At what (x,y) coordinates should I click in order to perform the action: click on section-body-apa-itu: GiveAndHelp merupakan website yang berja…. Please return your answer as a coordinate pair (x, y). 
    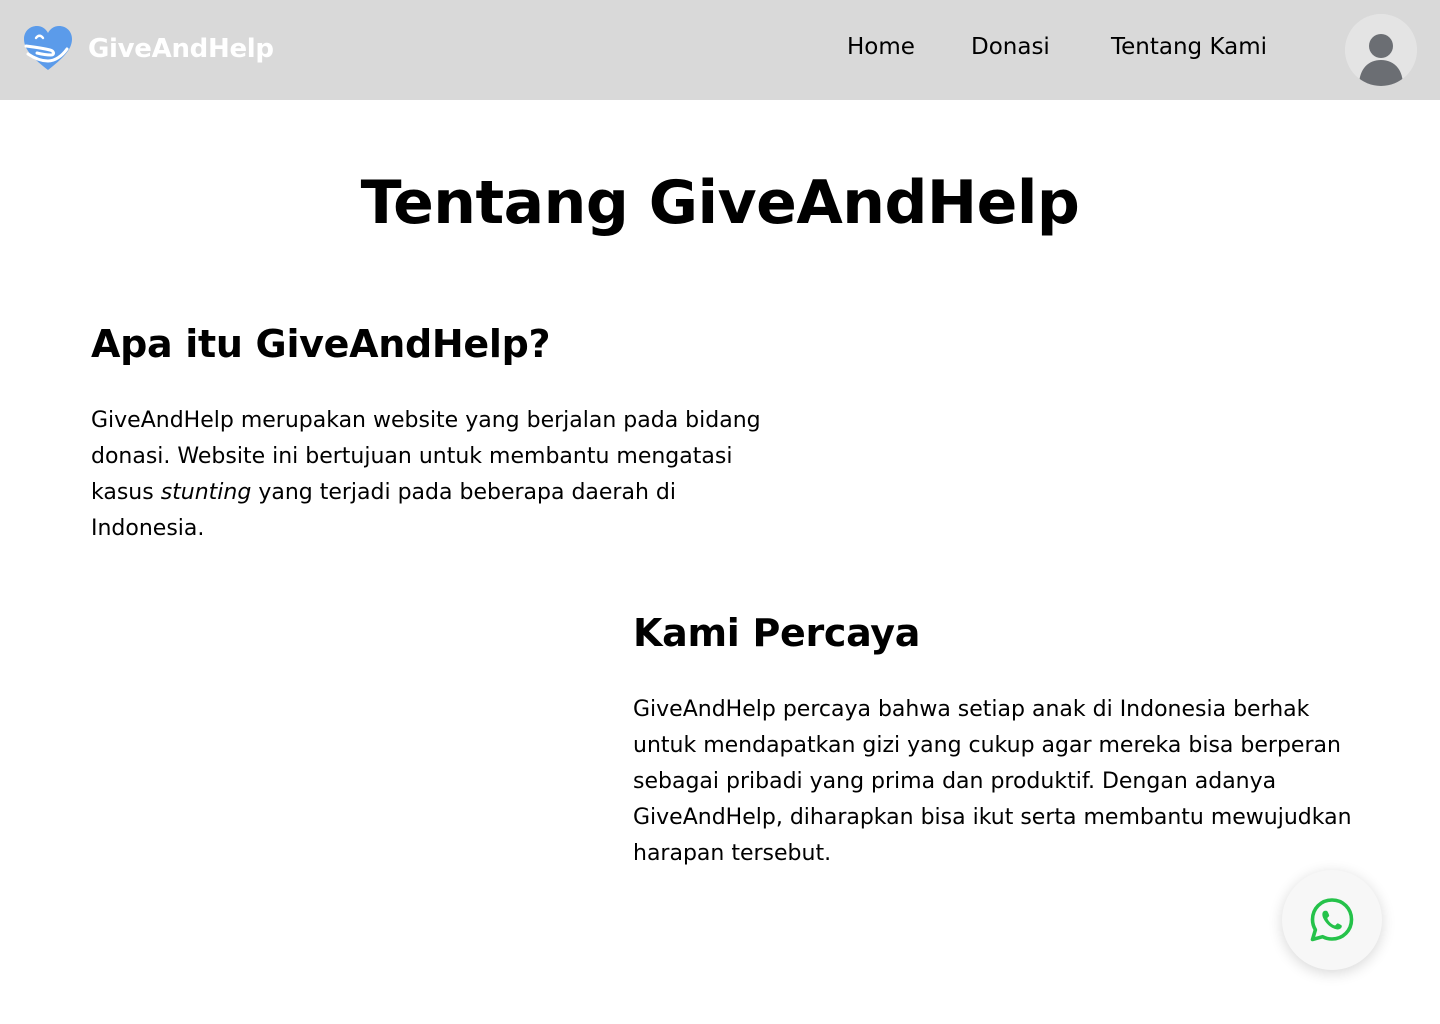
    Looking at the image, I should click on (431, 475).